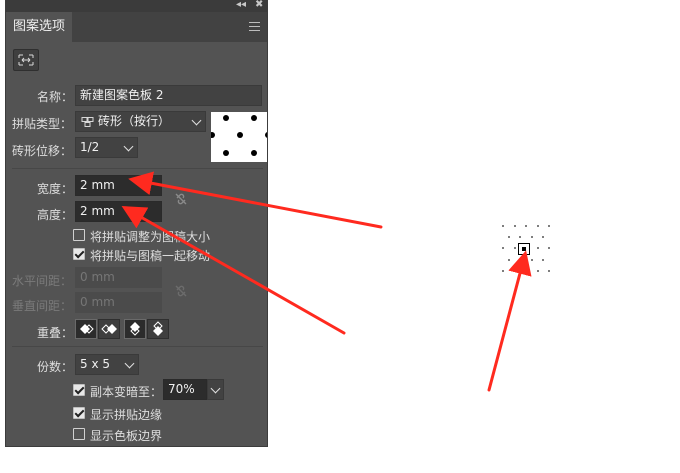 The image size is (680, 473). Describe the element at coordinates (42, 151) in the screenshot. I see `brick-offset-label: 砖形位移：` at that location.